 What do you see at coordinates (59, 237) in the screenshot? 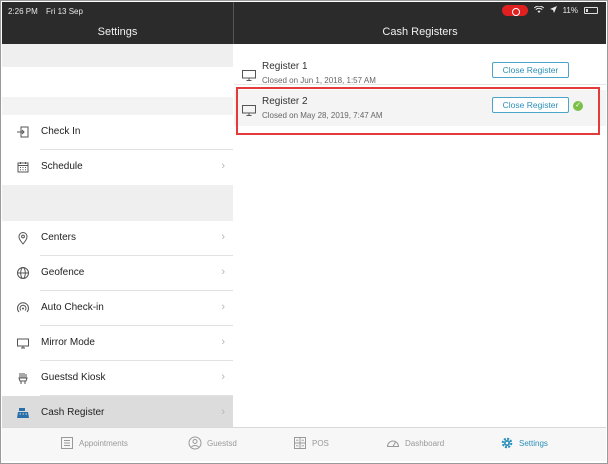
I see `sidebar-item-label: Centers` at bounding box center [59, 237].